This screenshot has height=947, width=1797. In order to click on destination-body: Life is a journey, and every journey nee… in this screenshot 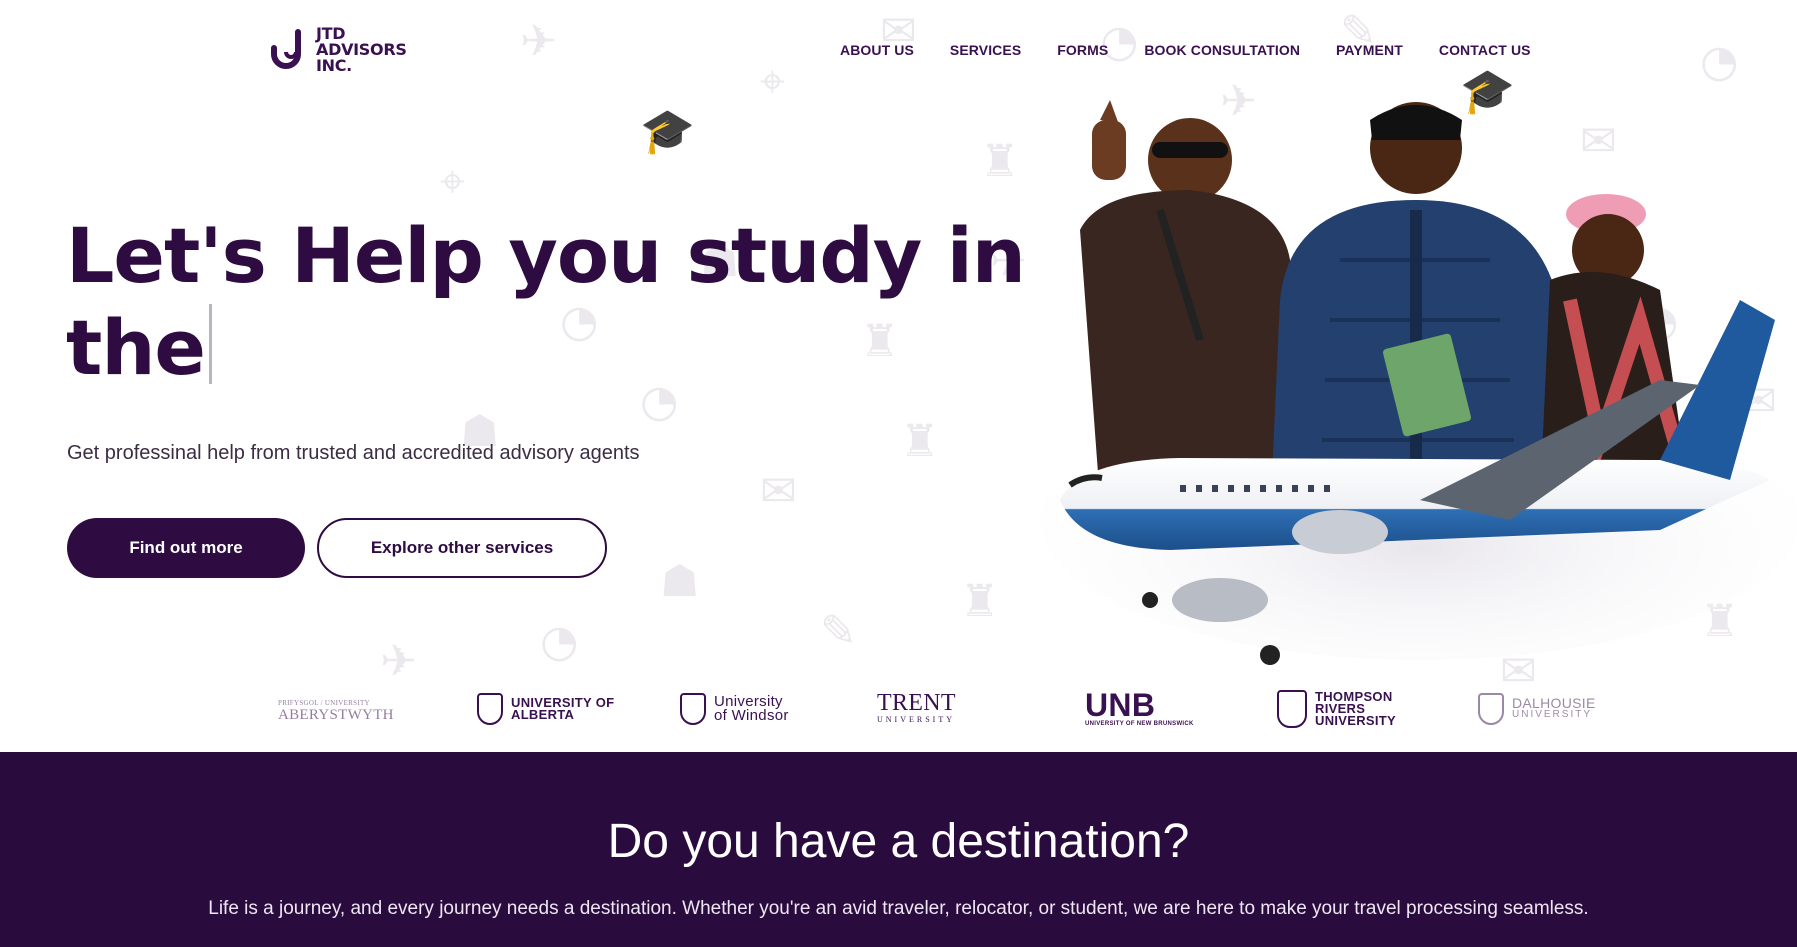, I will do `click(898, 908)`.